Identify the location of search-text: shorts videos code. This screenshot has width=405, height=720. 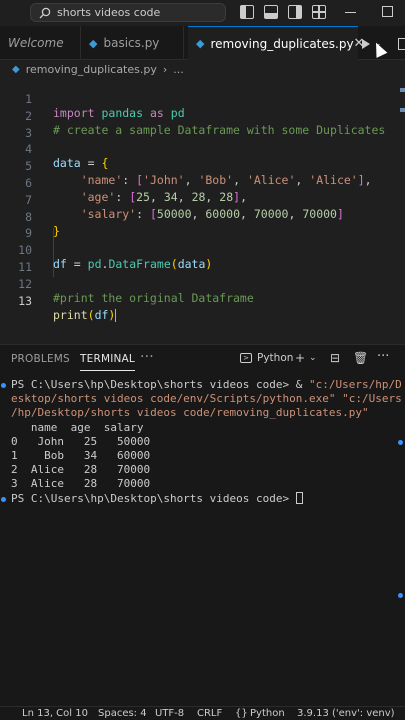
(109, 12).